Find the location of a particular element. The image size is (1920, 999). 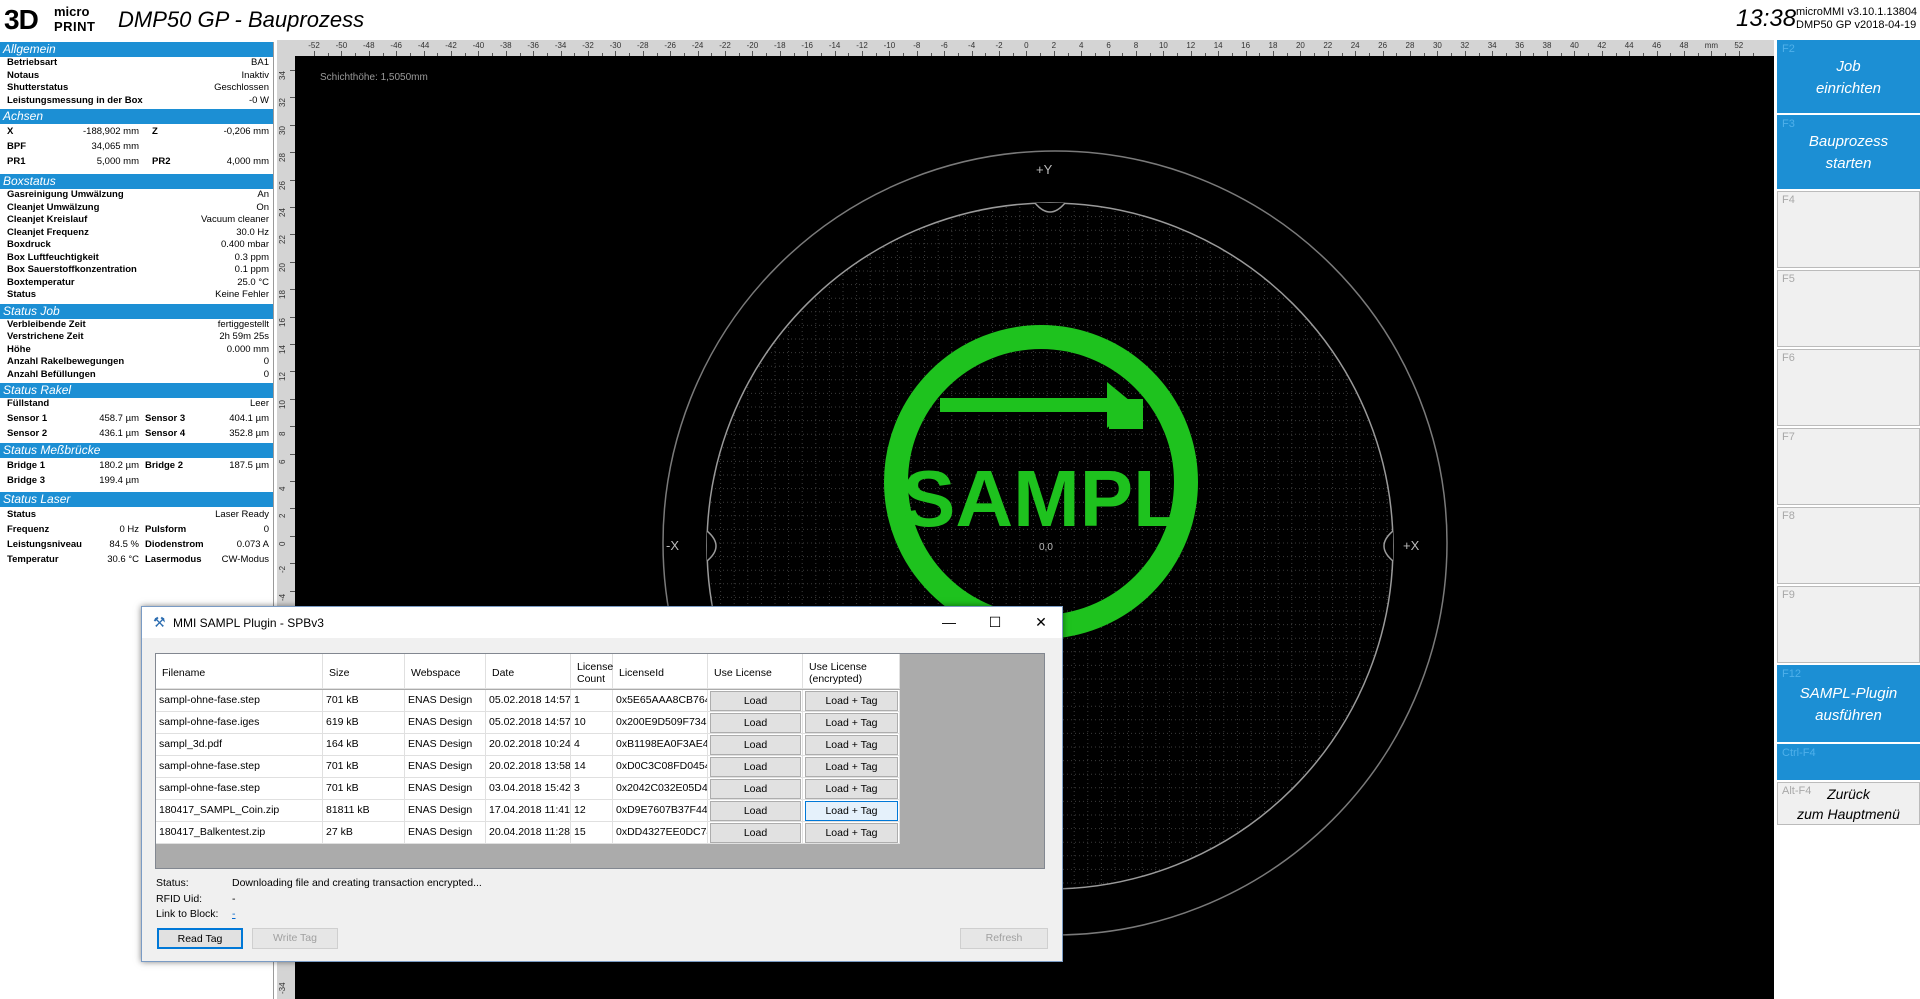

ruler-tick-label: 4 is located at coordinates (1081, 45).